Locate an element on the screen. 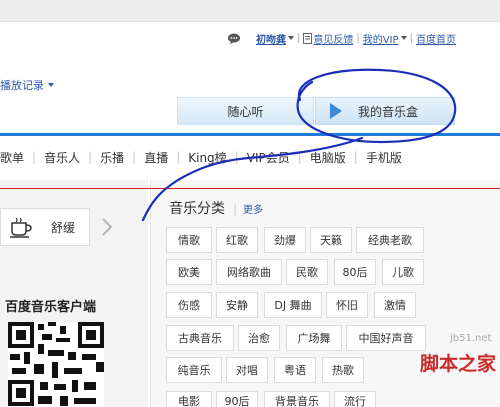  genre-tag: 广场舞 is located at coordinates (314, 338).